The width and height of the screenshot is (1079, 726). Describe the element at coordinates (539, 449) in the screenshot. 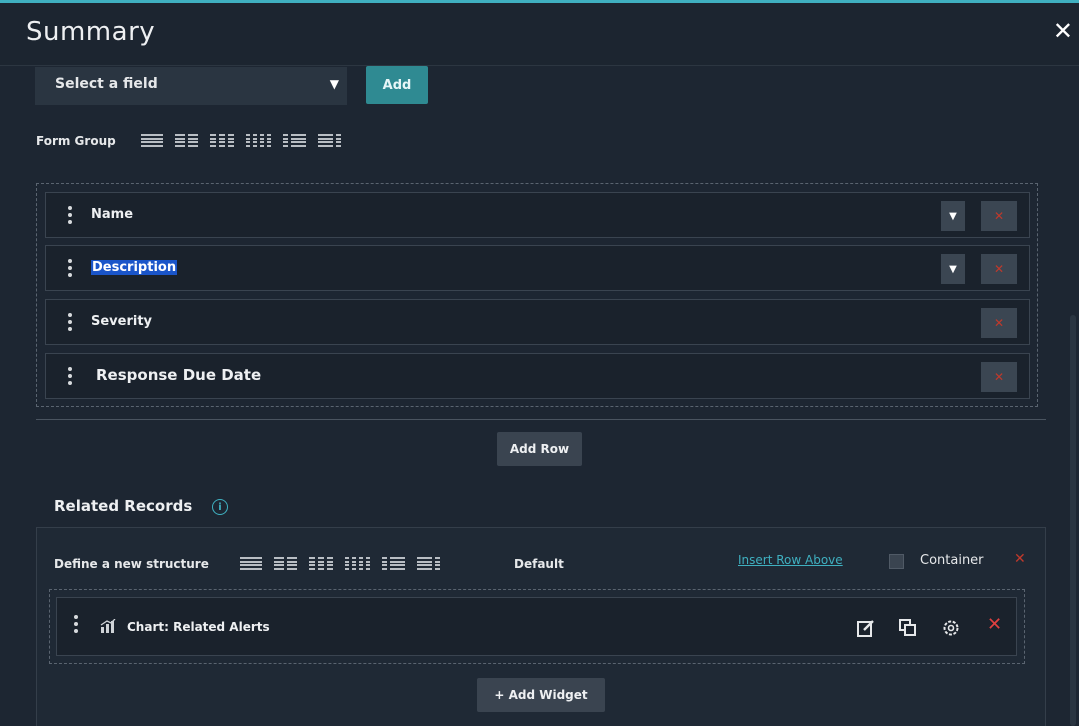

I see `add-row-button: Add Row` at that location.